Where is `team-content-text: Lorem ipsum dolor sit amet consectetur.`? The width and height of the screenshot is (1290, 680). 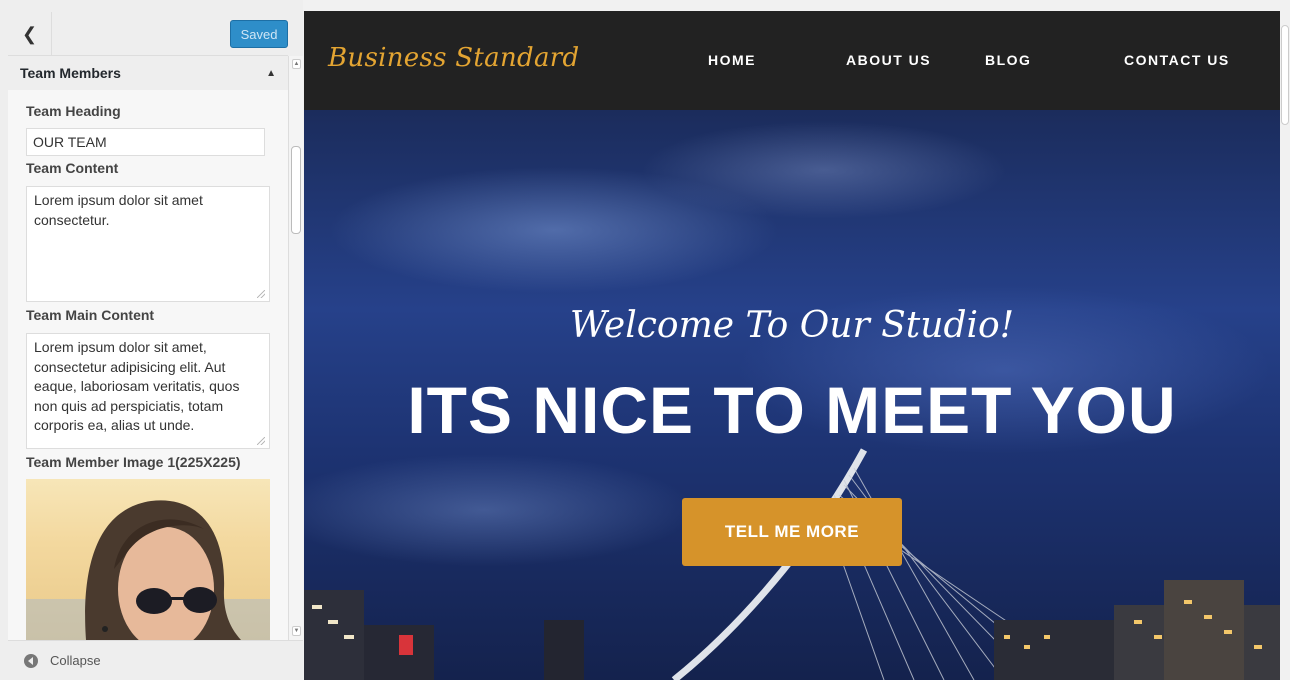 team-content-text: Lorem ipsum dolor sit amet consectetur. is located at coordinates (118, 210).